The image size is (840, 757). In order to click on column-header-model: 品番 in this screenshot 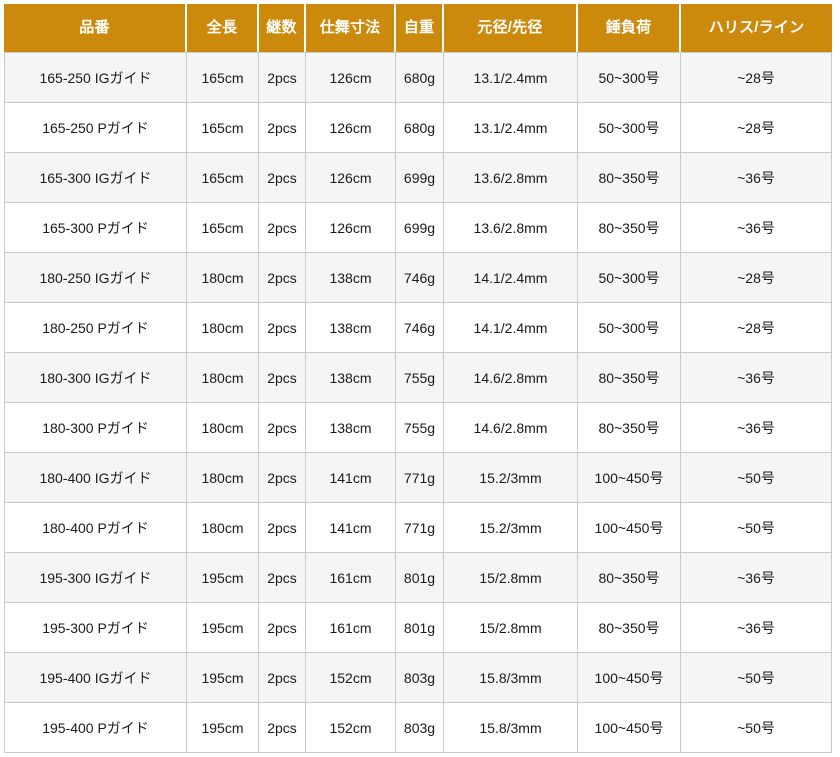, I will do `click(95, 28)`.